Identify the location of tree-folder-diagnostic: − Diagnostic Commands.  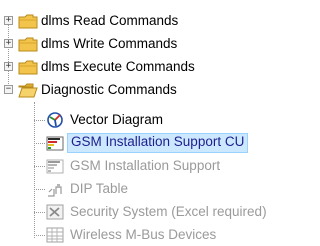
(150, 90).